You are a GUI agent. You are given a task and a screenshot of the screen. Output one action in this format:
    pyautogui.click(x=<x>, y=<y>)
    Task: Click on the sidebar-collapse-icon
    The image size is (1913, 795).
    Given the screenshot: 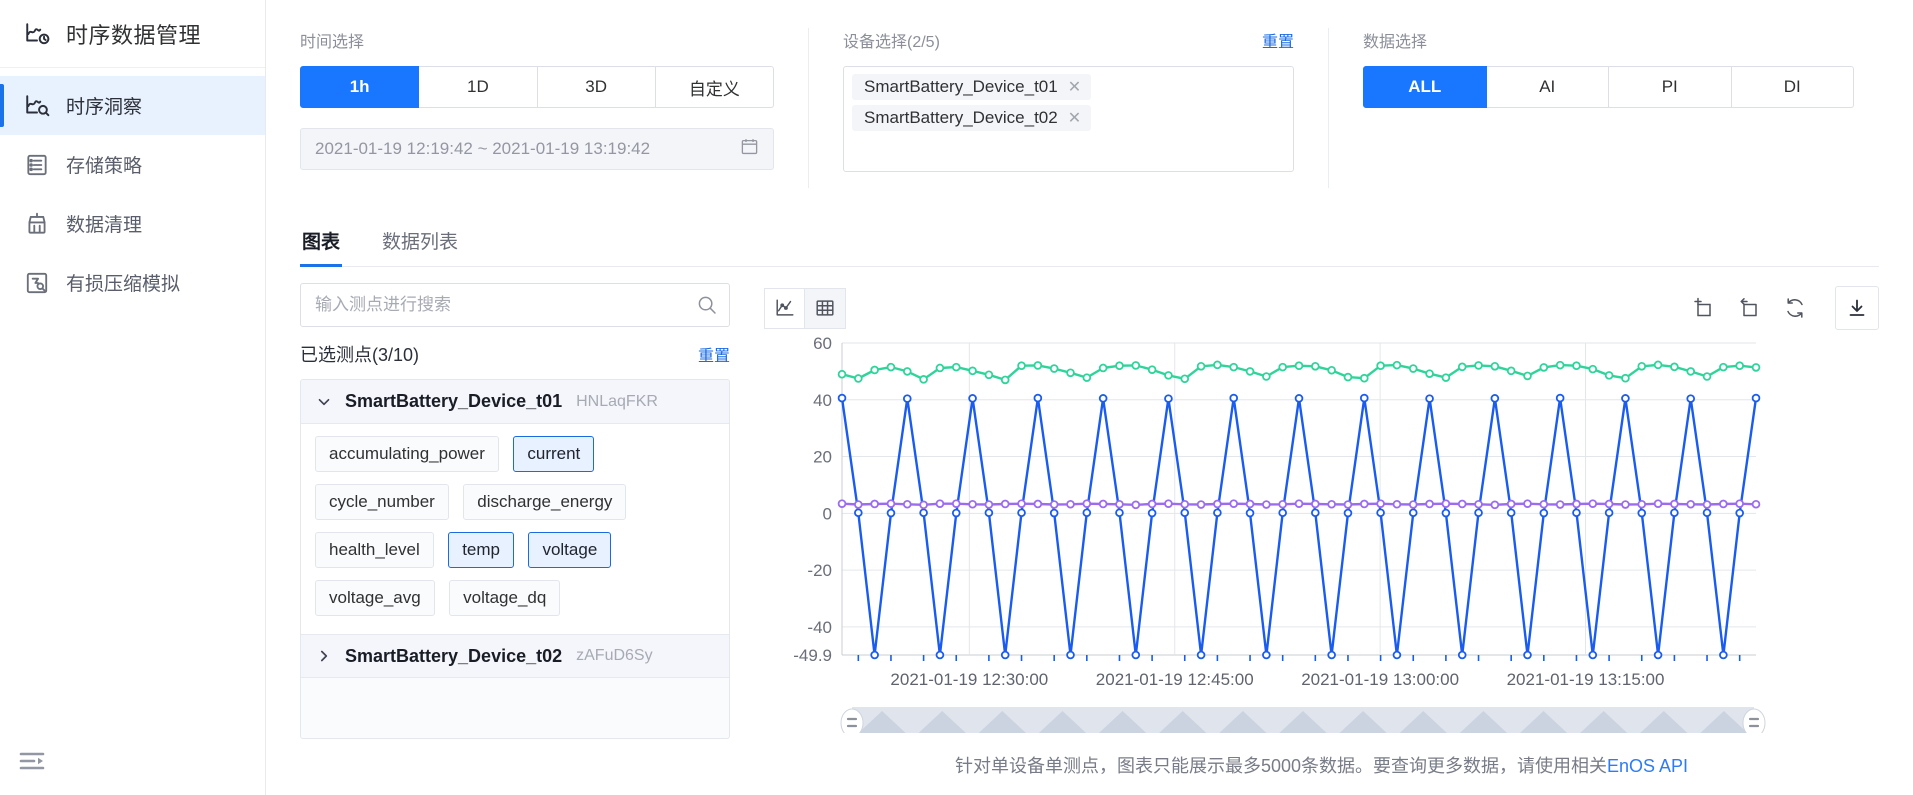 What is the action you would take?
    pyautogui.click(x=32, y=761)
    